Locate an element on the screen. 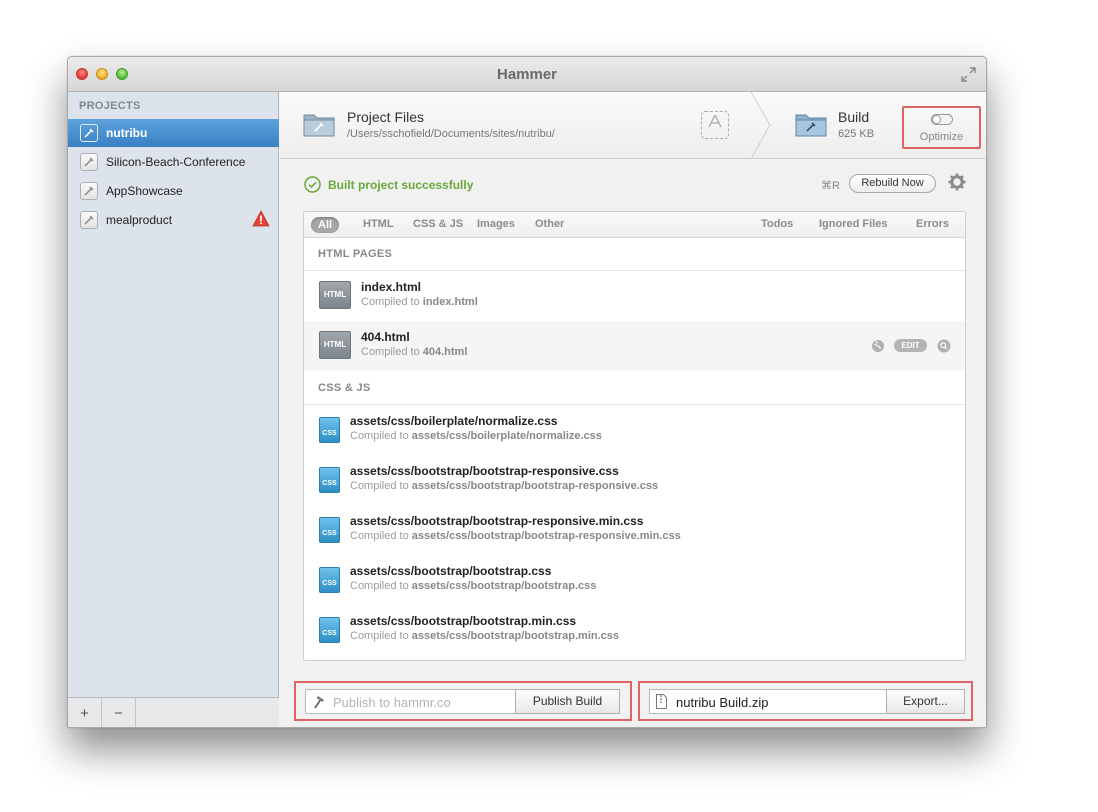 The image size is (1098, 812). optimize-toggle is located at coordinates (942, 119).